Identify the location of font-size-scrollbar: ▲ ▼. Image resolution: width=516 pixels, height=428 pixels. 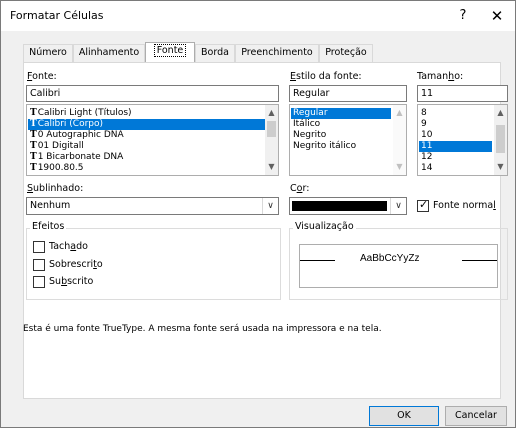
(500, 140).